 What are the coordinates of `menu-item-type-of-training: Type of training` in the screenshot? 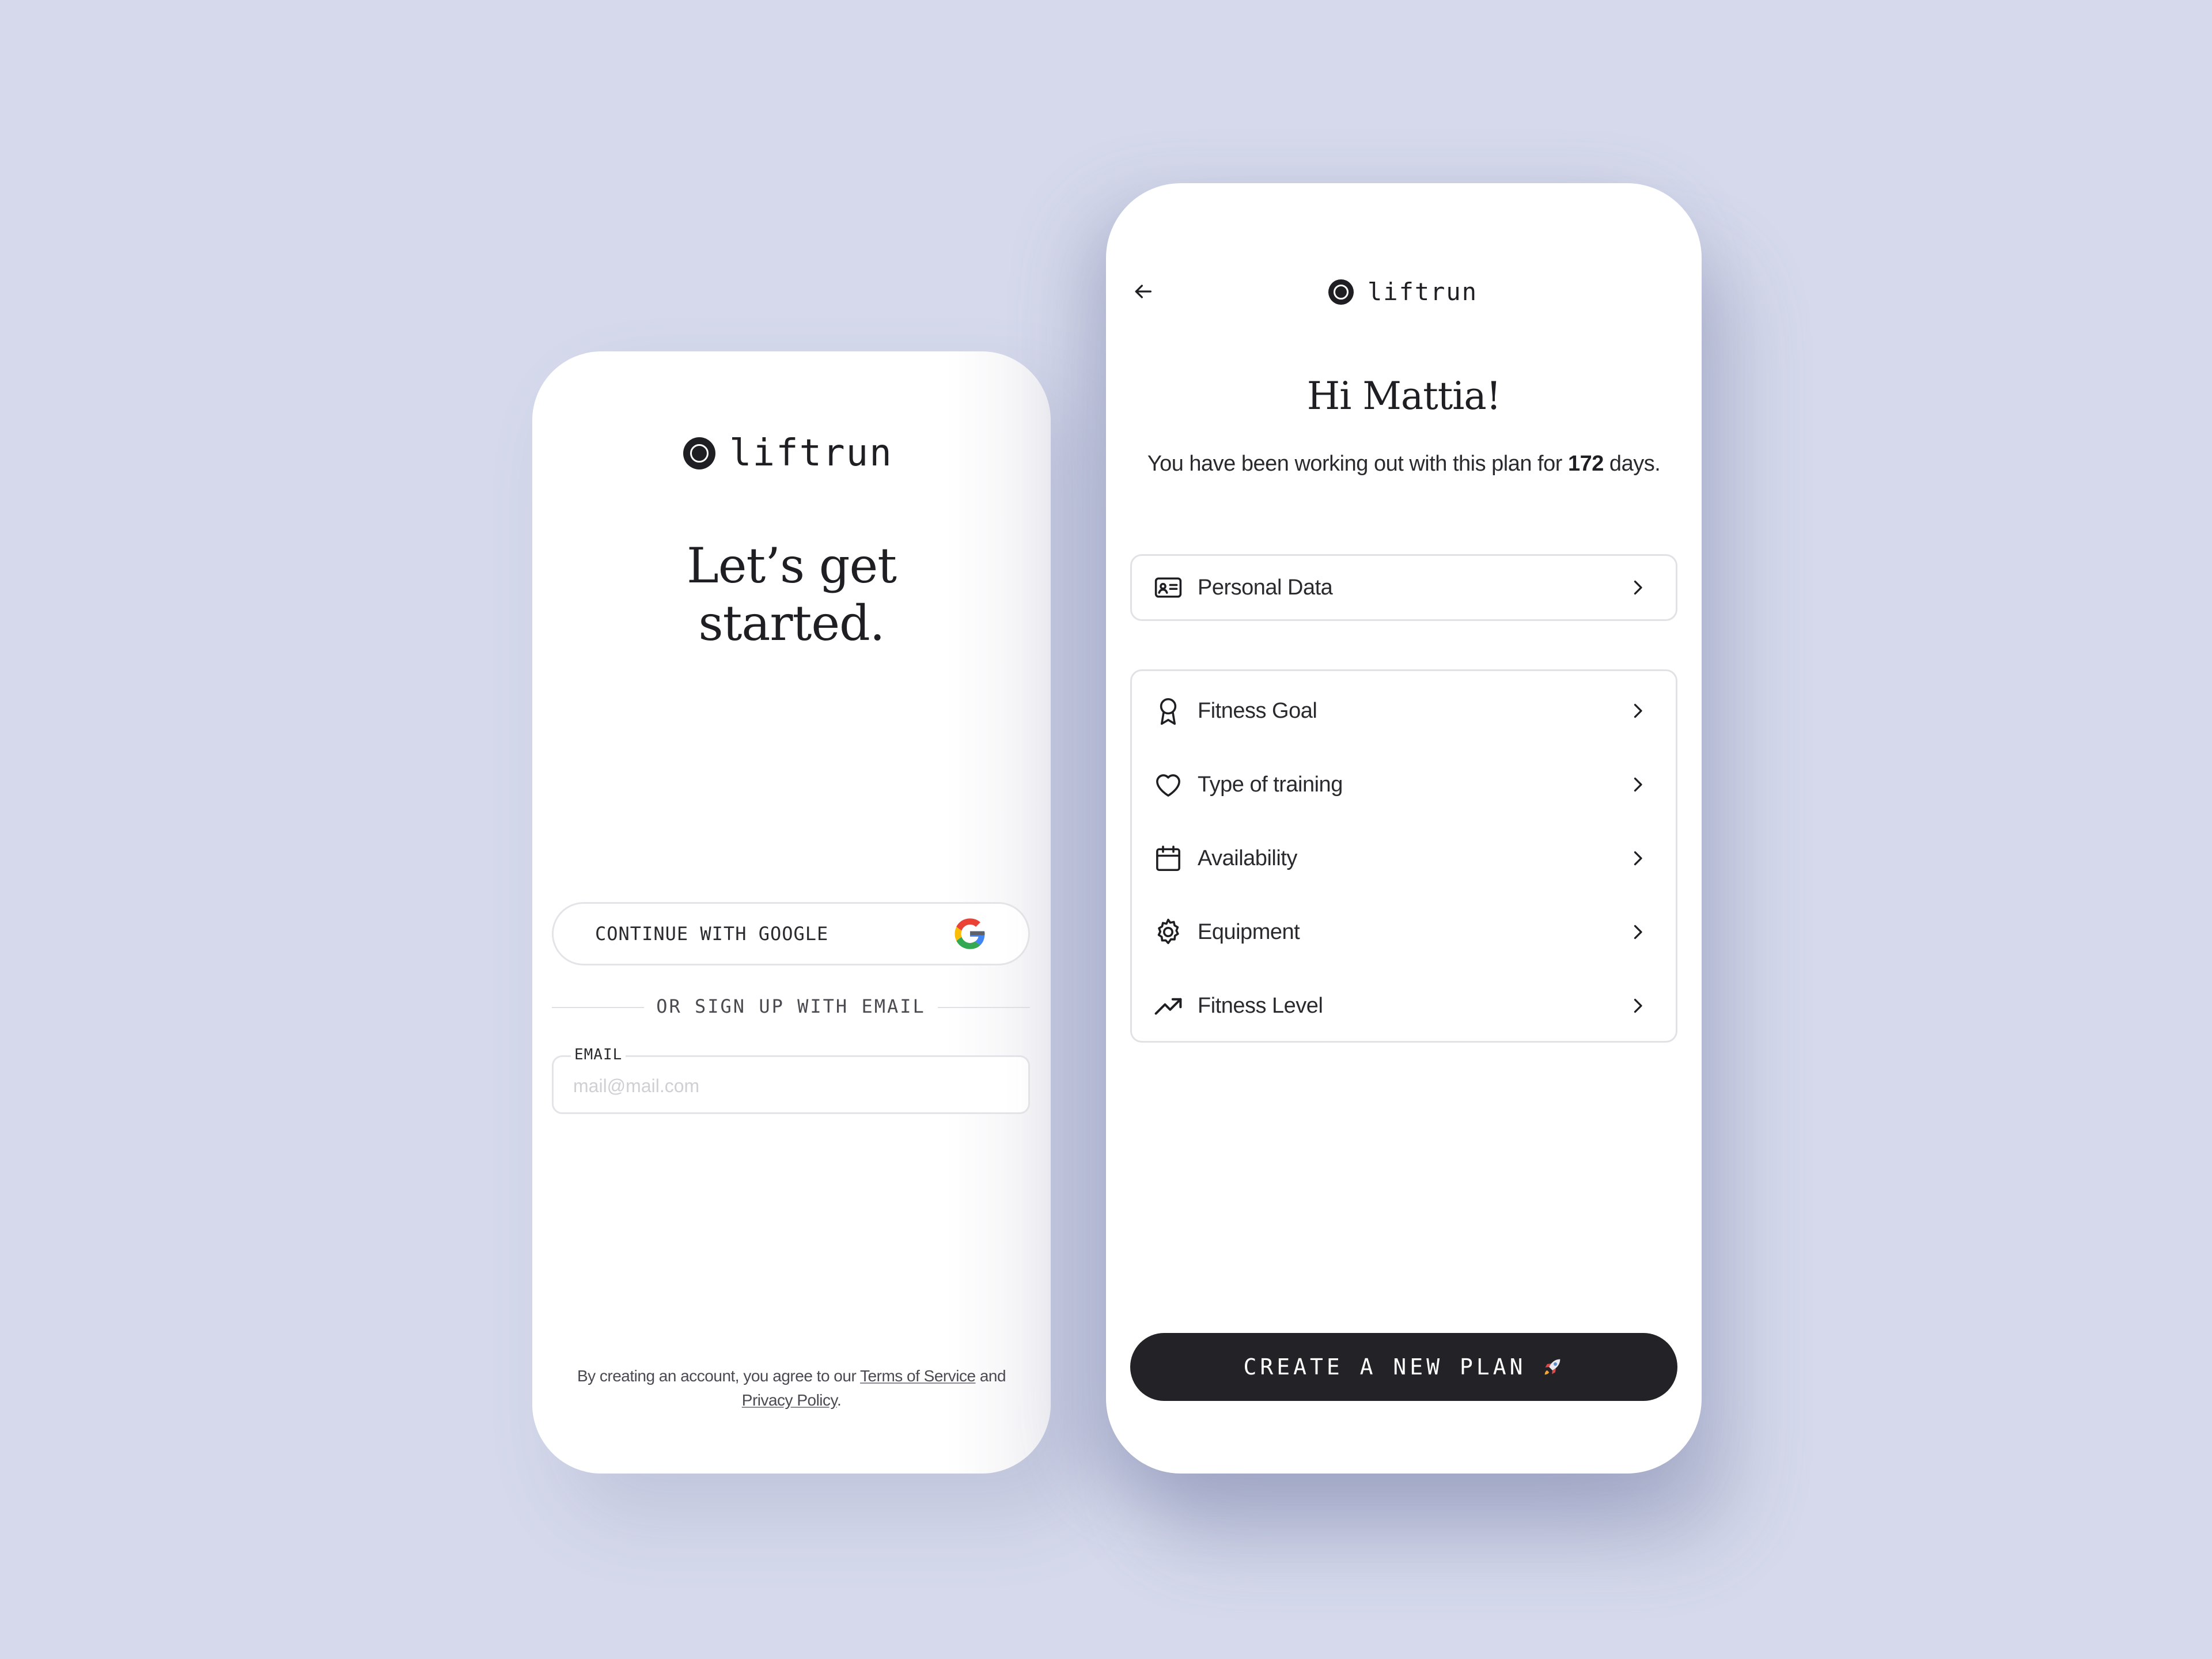 It's located at (1404, 784).